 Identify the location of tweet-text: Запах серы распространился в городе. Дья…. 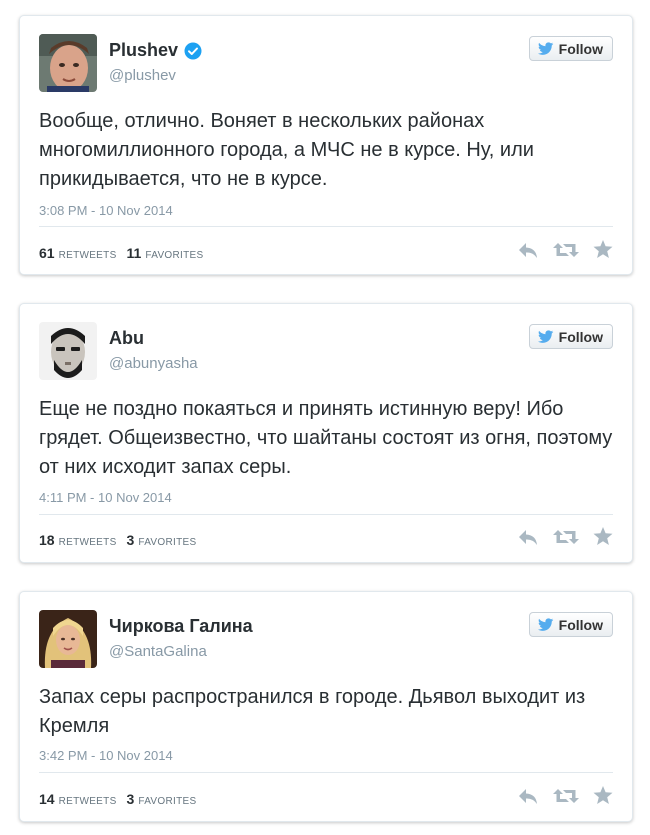
(312, 711).